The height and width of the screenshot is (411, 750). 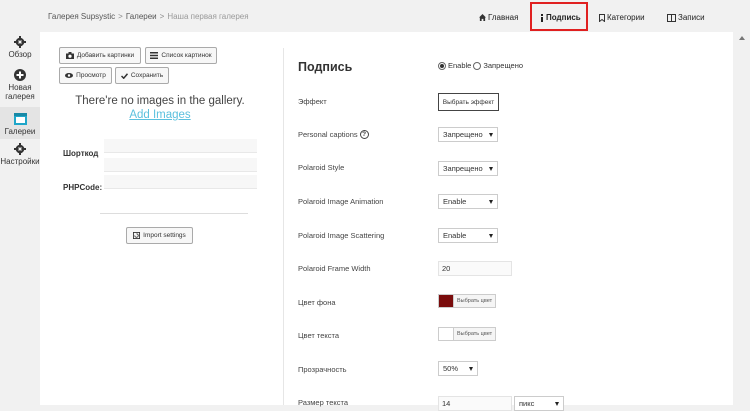 I want to click on divider, so click(x=174, y=213).